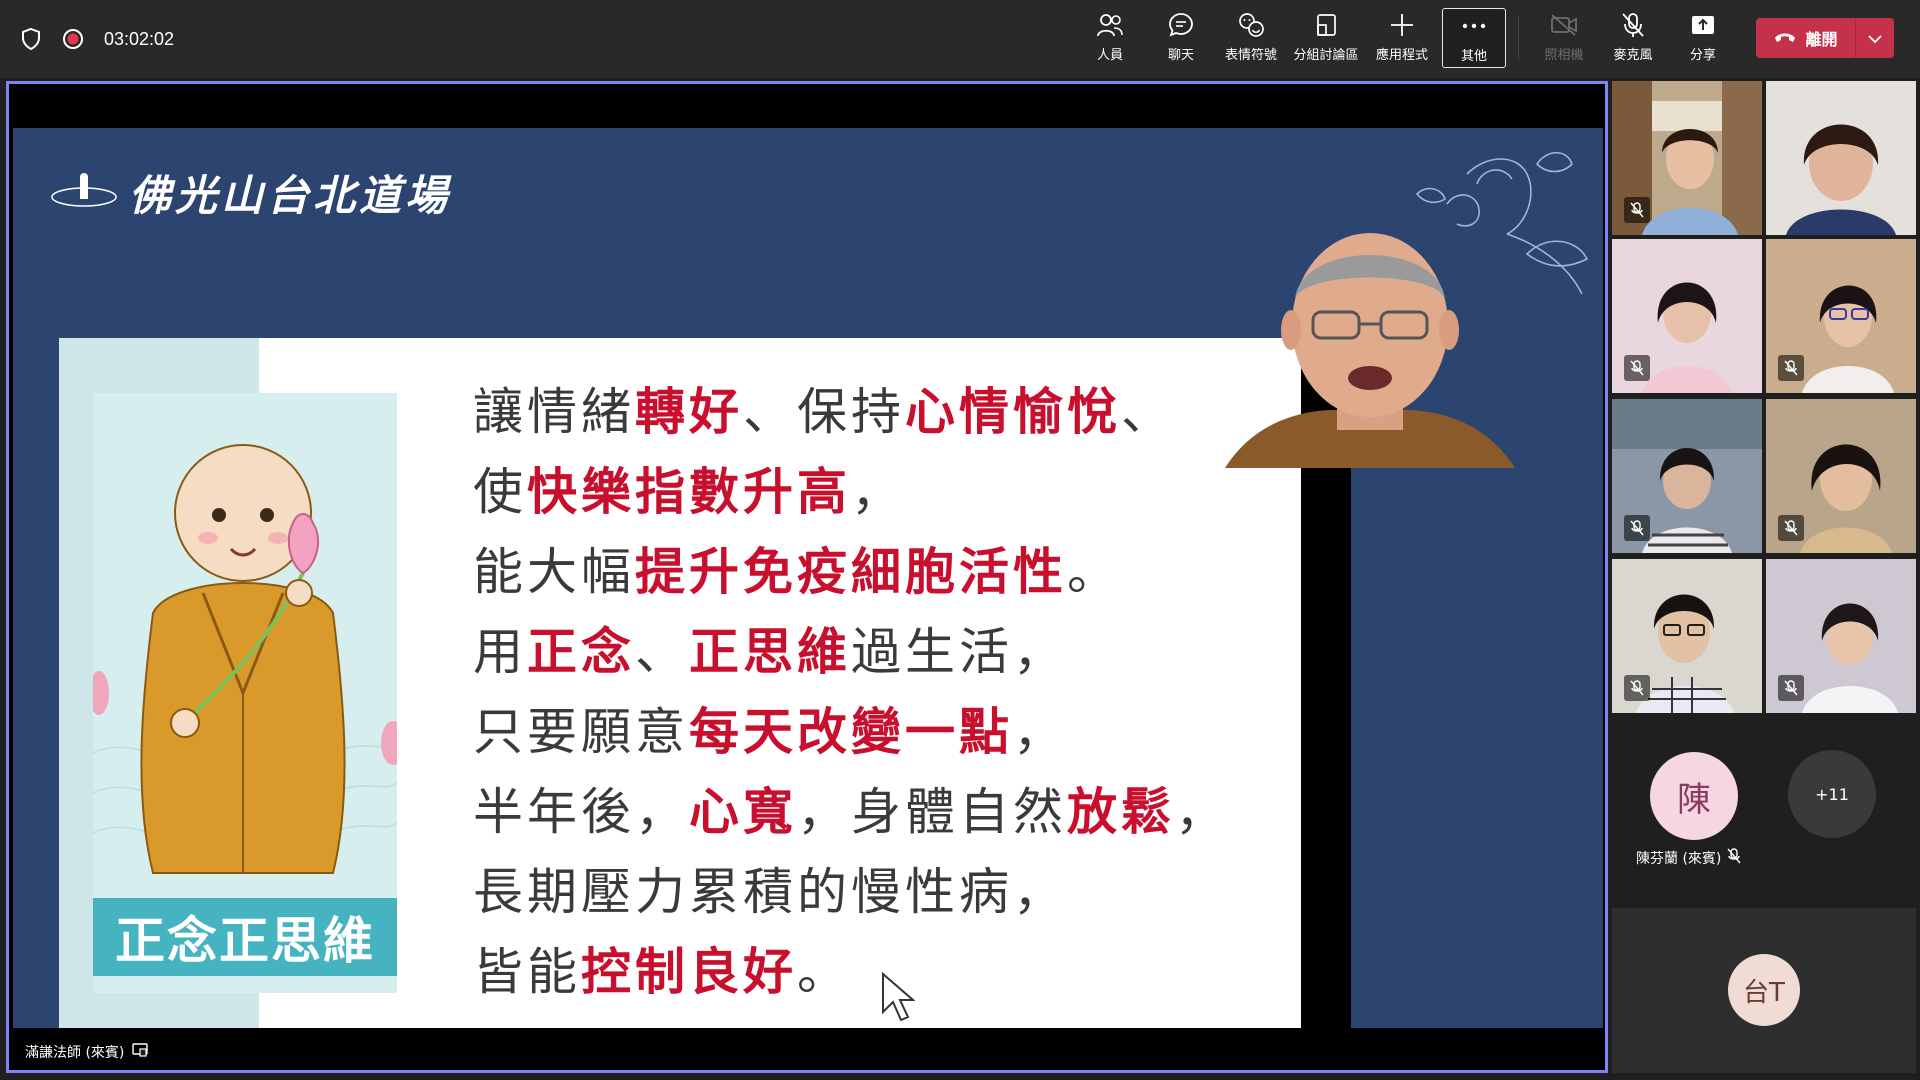  I want to click on text-segment: 使, so click(500, 492).